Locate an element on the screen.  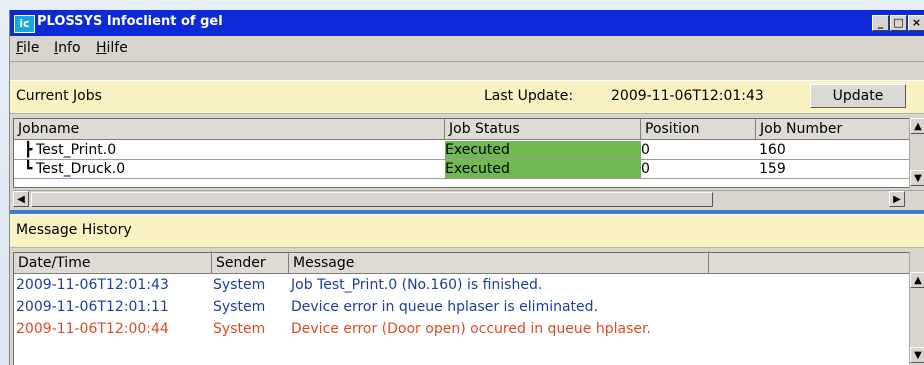
tree-connector: ┣ is located at coordinates (28, 150).